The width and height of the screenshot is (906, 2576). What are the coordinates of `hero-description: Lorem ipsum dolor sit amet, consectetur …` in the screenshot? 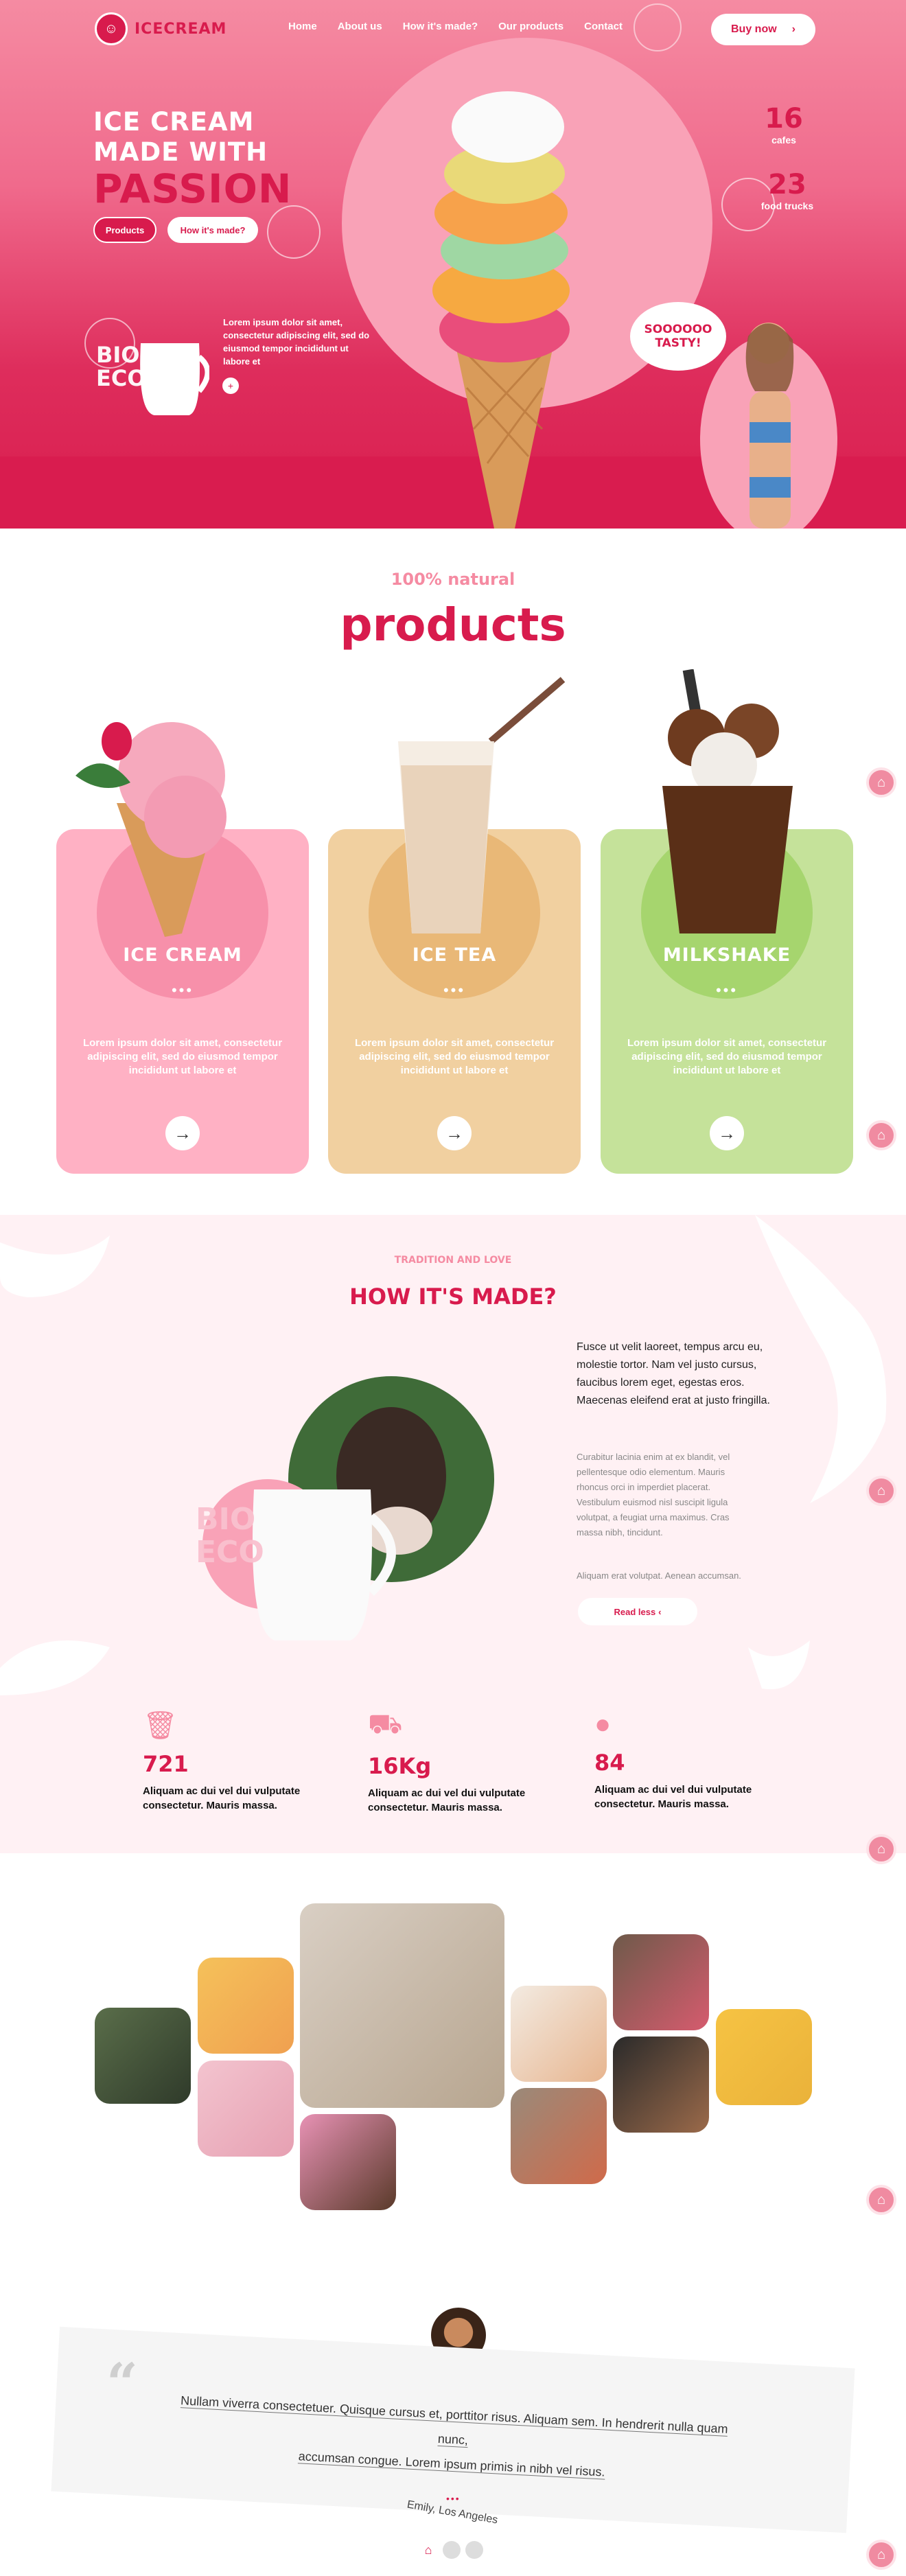 It's located at (296, 342).